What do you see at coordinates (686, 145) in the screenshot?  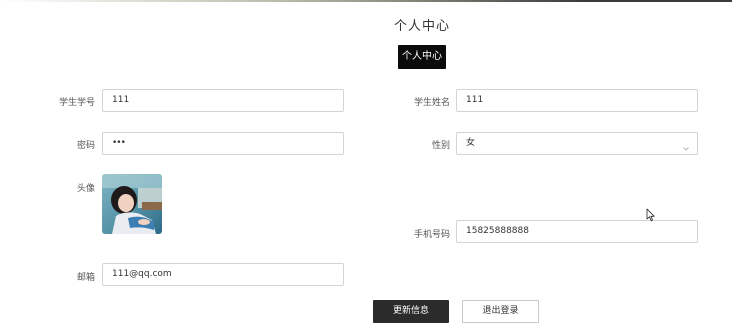 I see `chevron-down-icon` at bounding box center [686, 145].